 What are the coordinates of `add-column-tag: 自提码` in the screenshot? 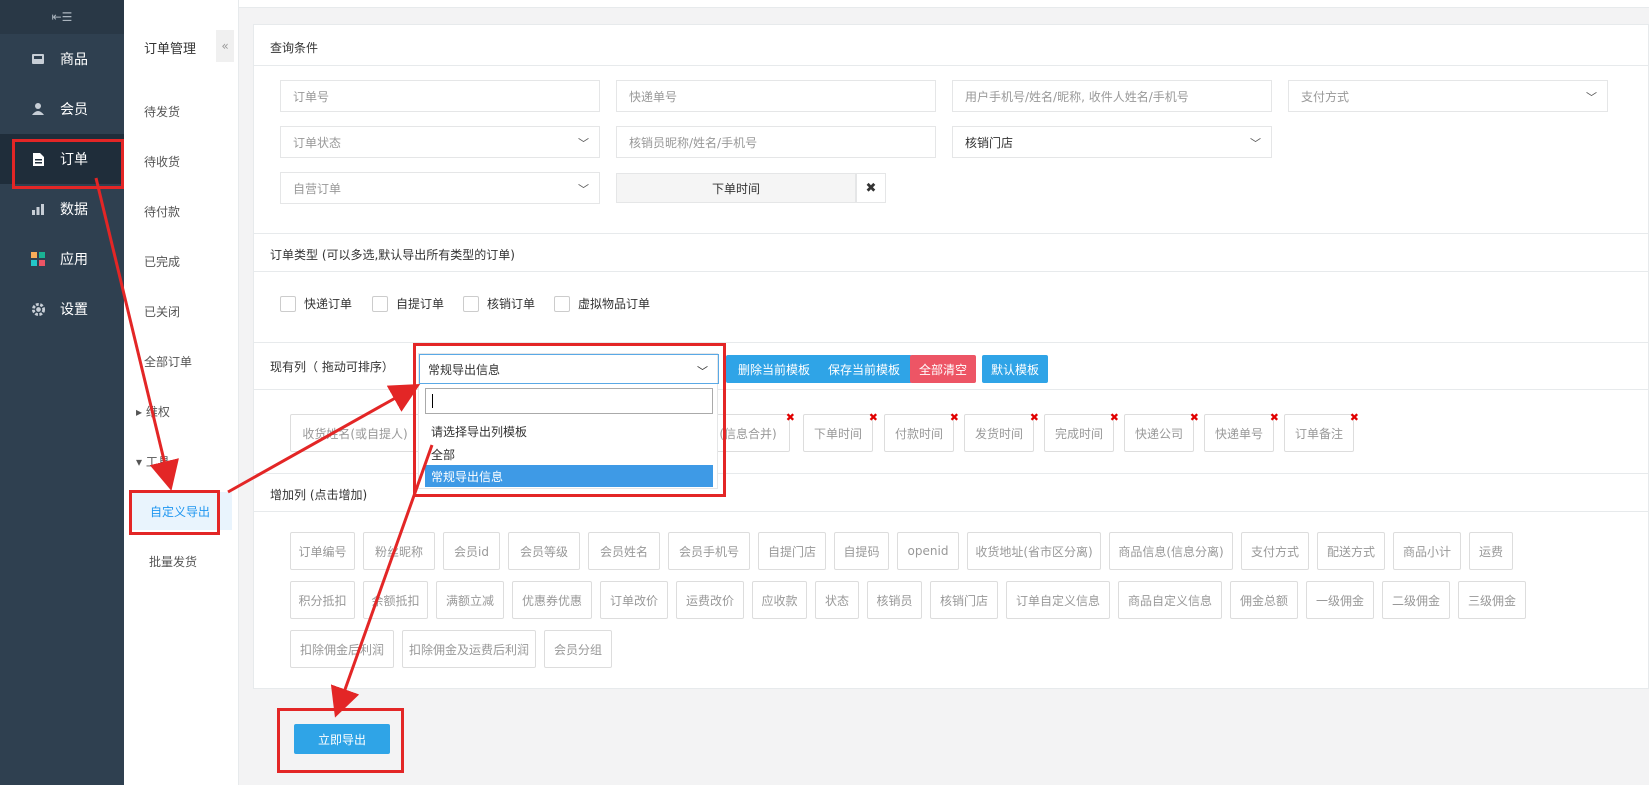 It's located at (861, 551).